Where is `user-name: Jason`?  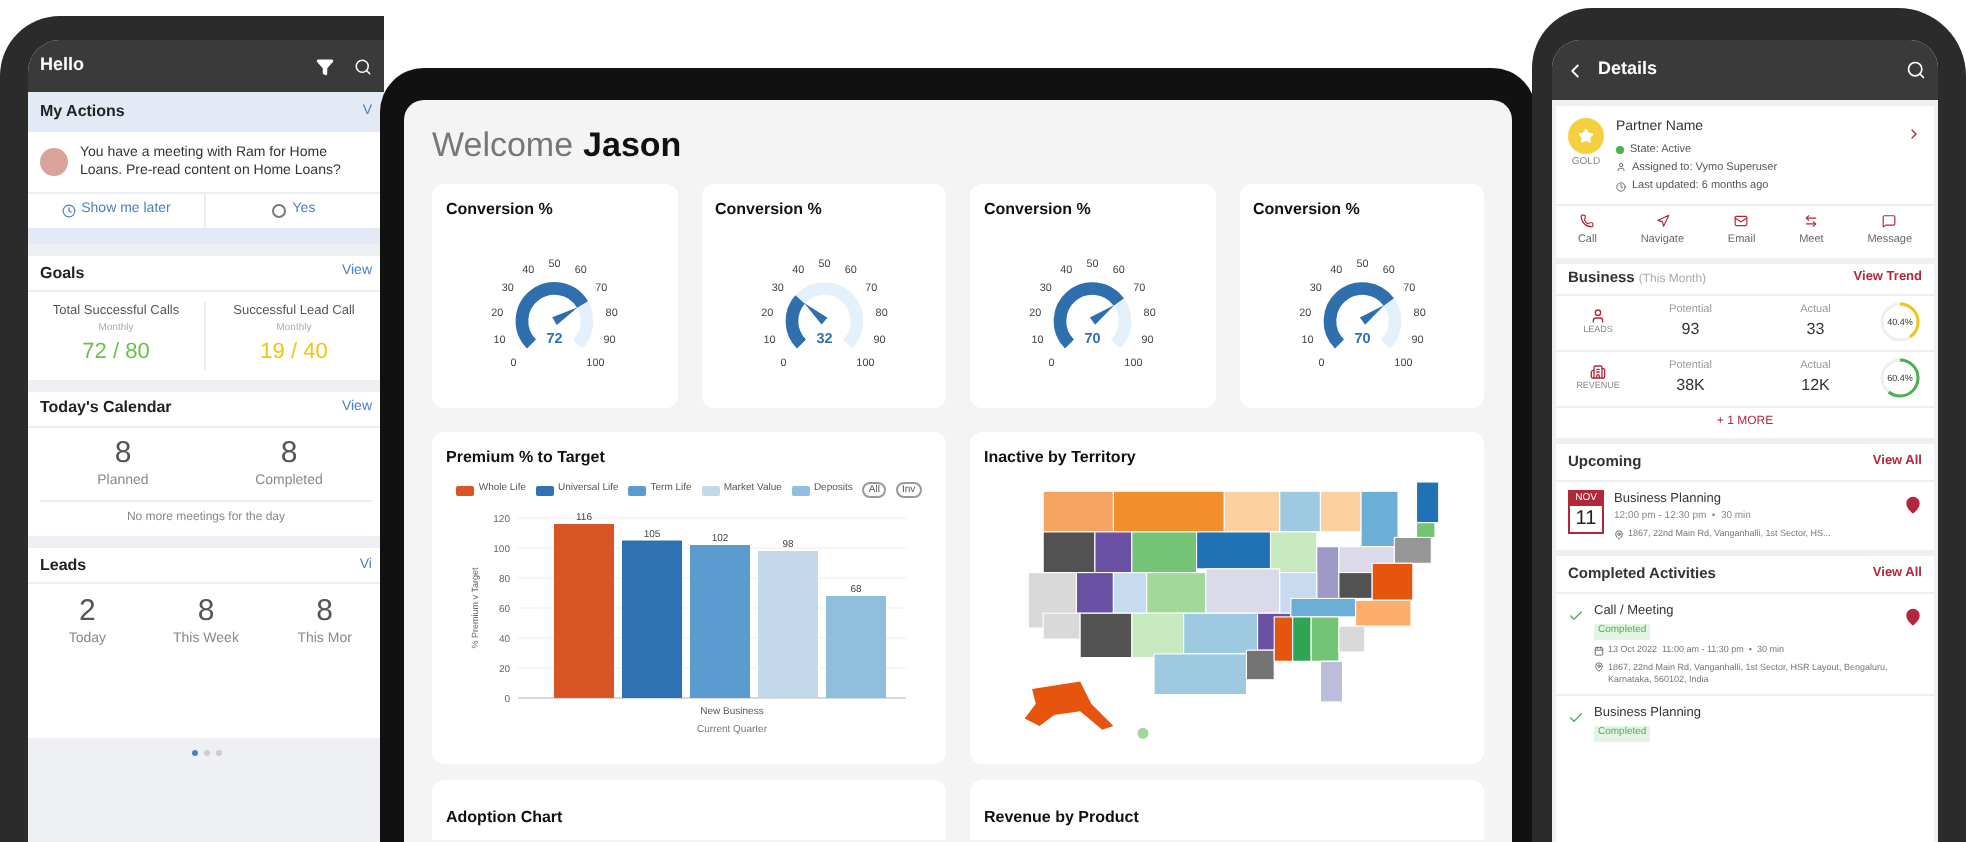
user-name: Jason is located at coordinates (632, 146).